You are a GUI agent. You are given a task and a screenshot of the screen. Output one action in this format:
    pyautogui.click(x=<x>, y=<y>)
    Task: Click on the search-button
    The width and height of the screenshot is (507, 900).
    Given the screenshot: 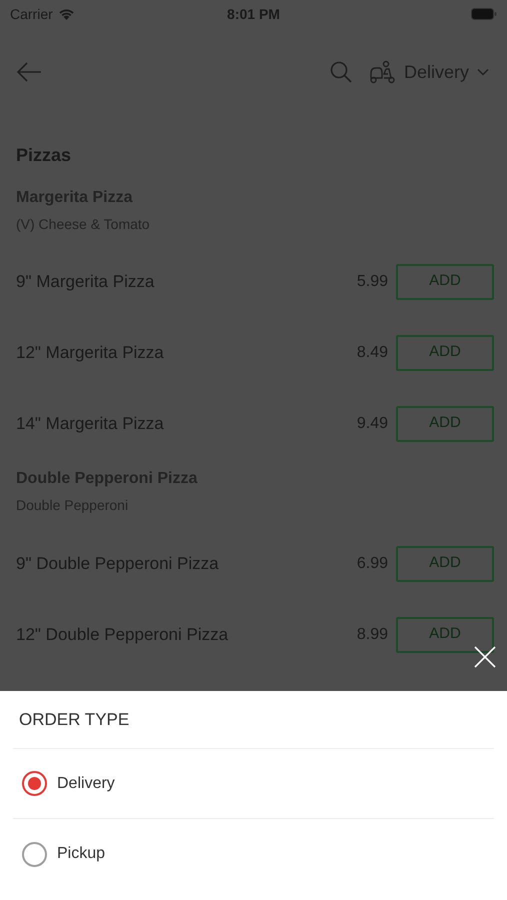 What is the action you would take?
    pyautogui.click(x=341, y=72)
    